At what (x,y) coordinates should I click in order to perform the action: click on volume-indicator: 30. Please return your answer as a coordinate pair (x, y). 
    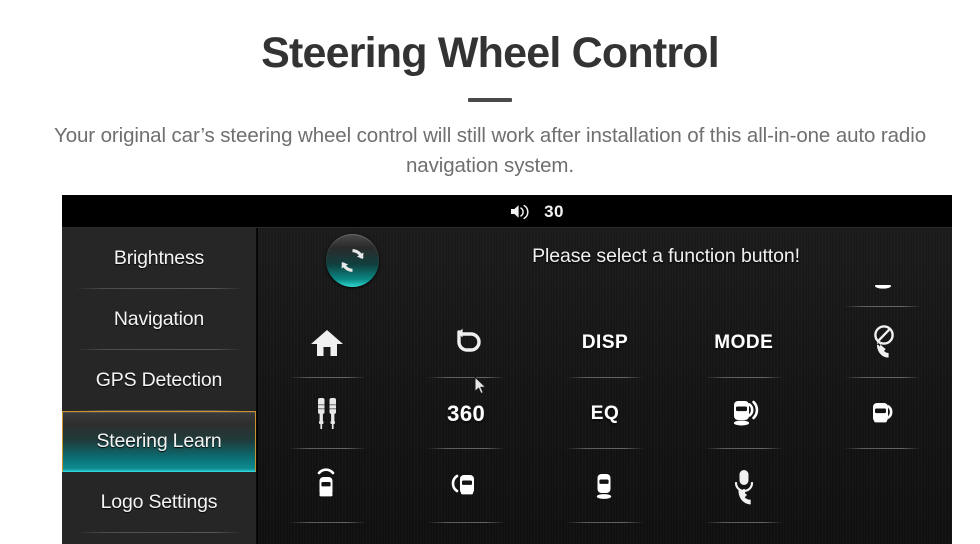
    Looking at the image, I should click on (507, 211).